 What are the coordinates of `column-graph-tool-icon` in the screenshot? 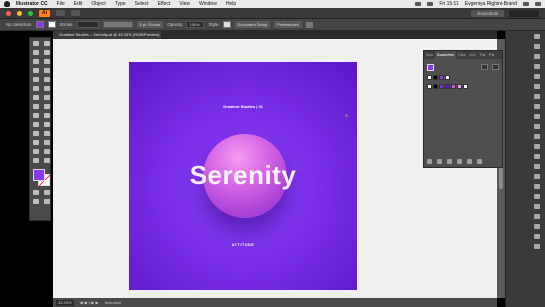 It's located at (47, 142).